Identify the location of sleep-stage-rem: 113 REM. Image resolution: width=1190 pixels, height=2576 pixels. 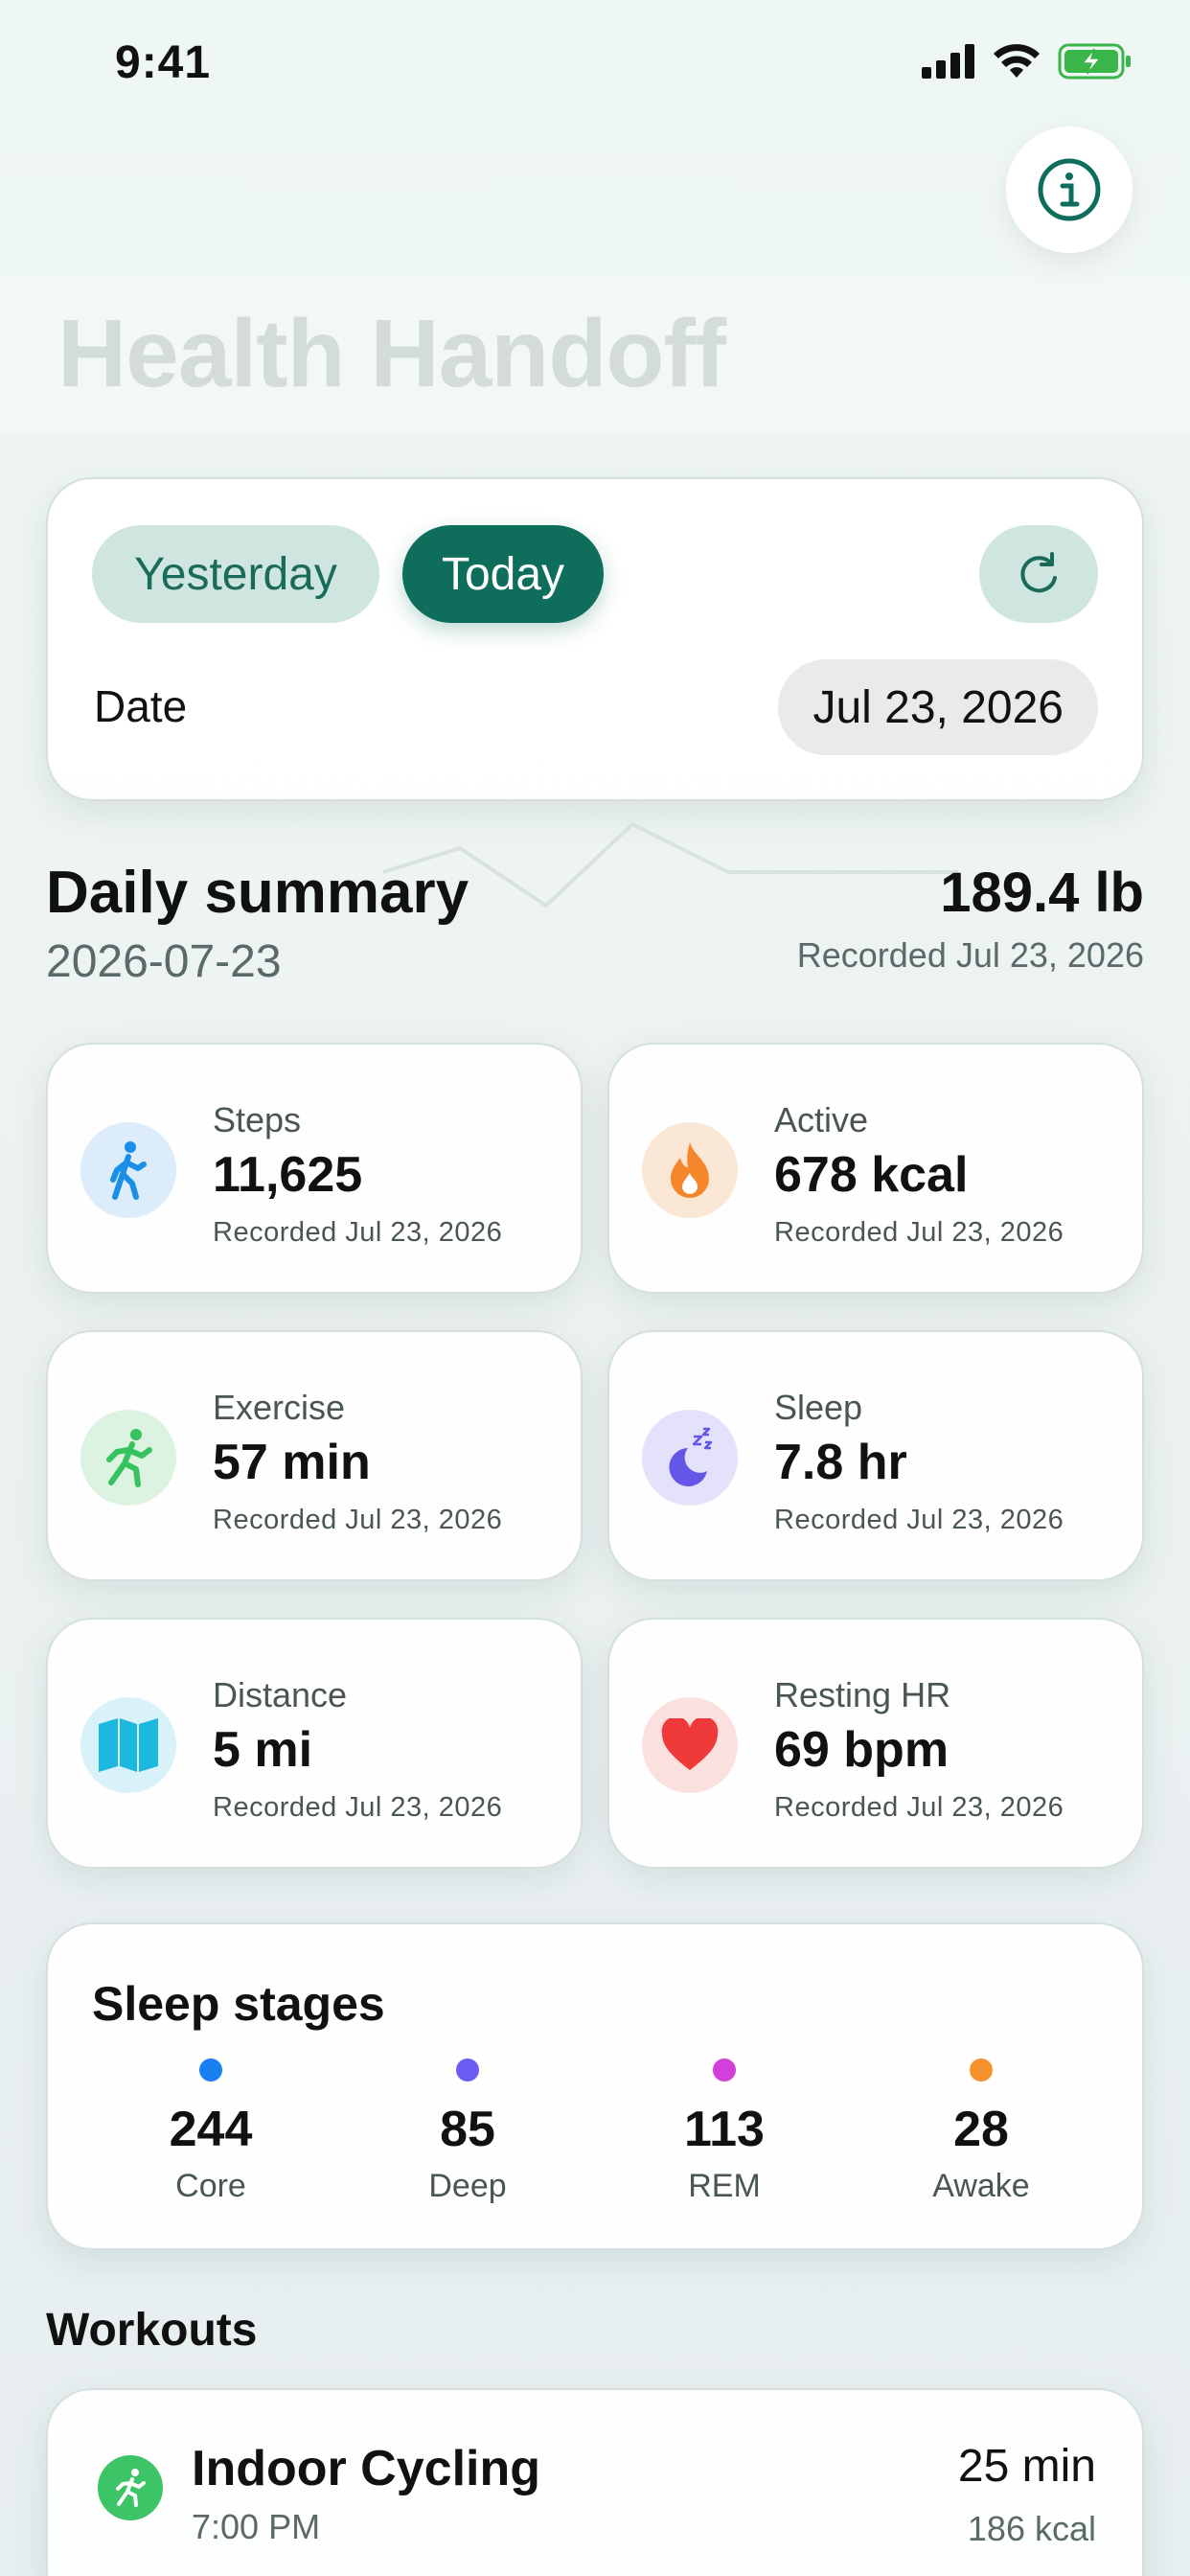
(724, 2131).